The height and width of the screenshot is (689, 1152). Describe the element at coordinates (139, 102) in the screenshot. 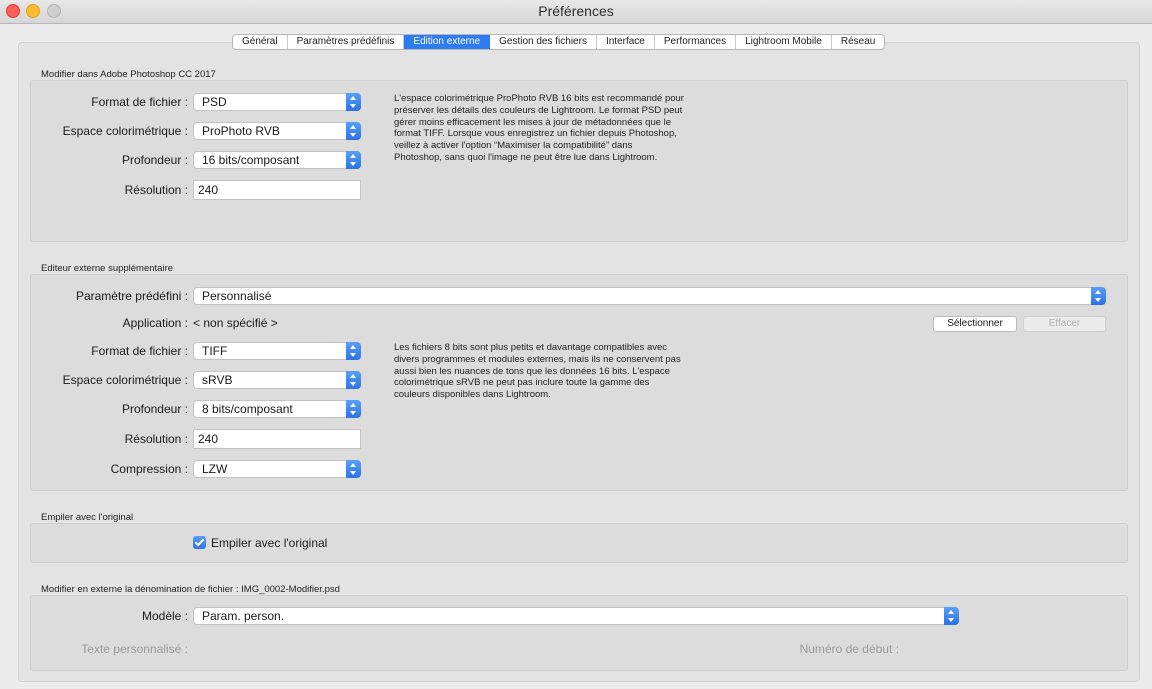

I see `ps-format-label: Format de fichier :` at that location.